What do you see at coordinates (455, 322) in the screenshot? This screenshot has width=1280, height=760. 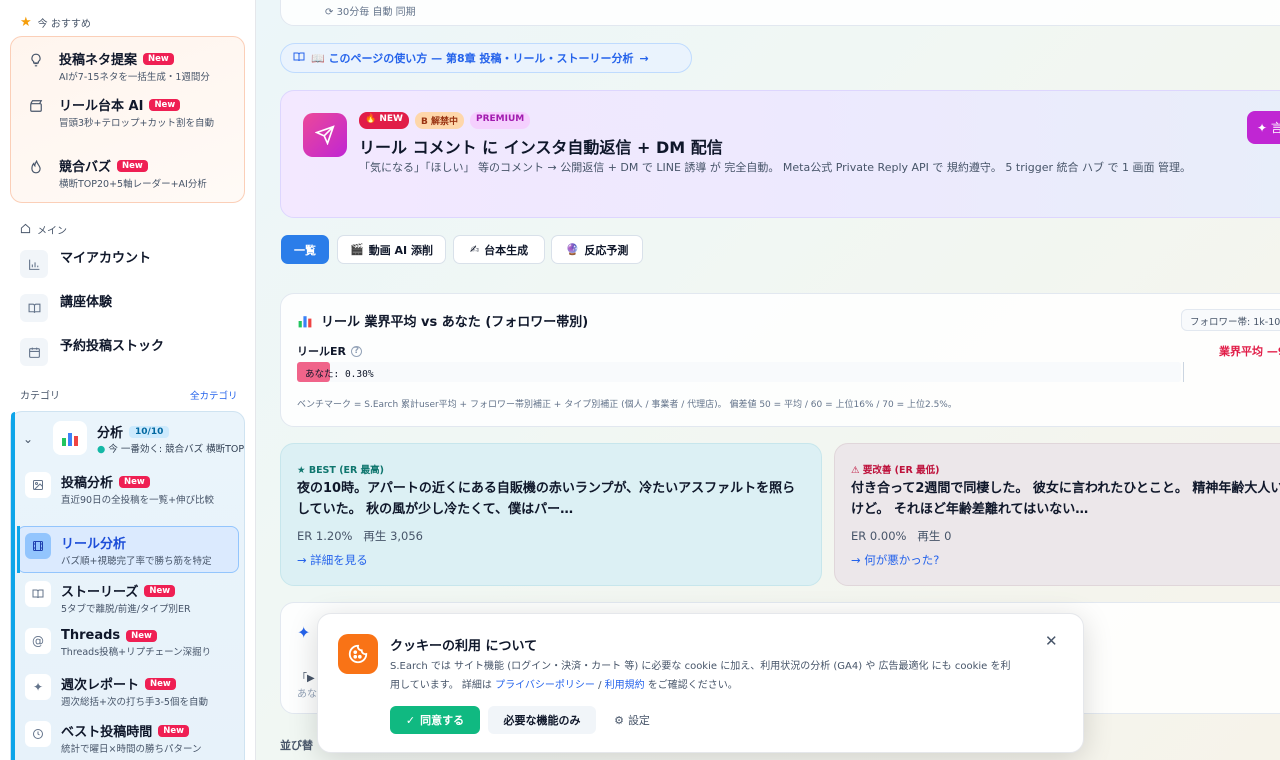 I see `benchmark-title: リール 業界平均 vs あなた (フォロワー帯別)` at bounding box center [455, 322].